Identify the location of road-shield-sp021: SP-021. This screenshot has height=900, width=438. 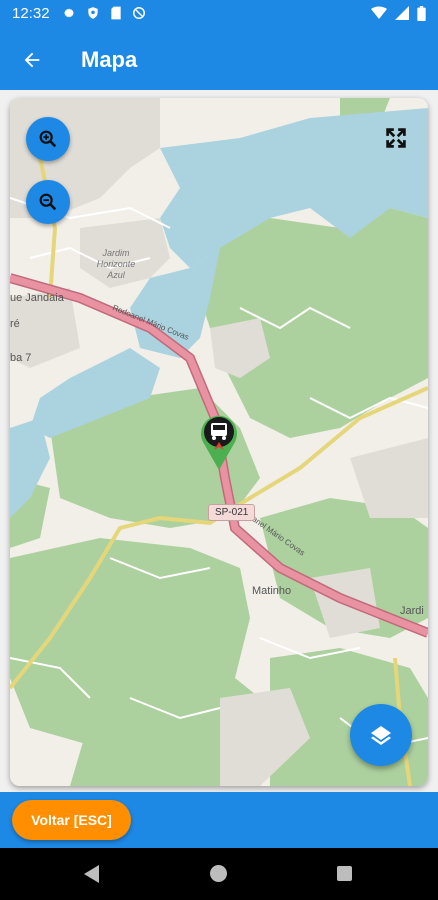
(232, 512).